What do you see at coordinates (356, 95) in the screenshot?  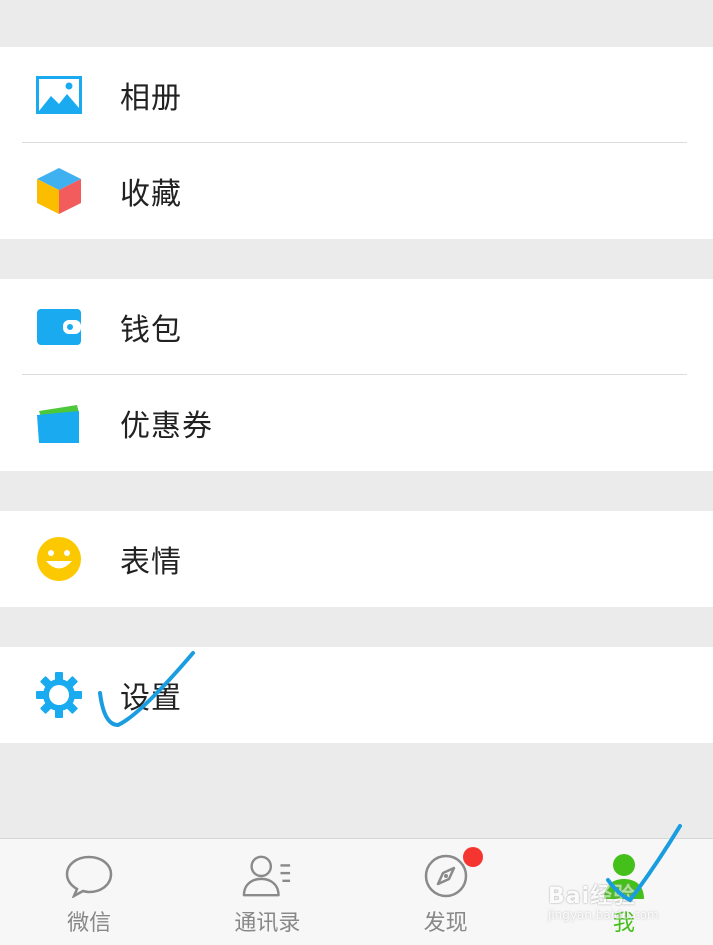 I see `menu-item-album: 相册` at bounding box center [356, 95].